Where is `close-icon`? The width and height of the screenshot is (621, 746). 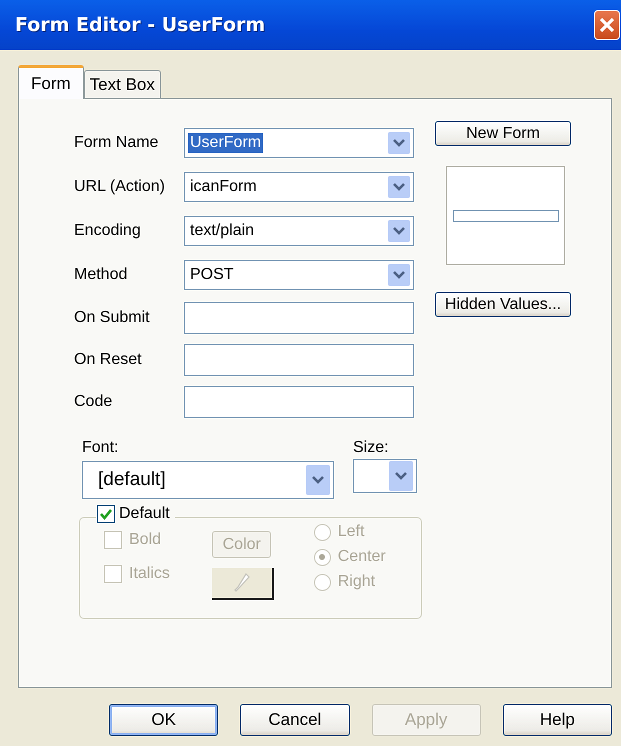
close-icon is located at coordinates (607, 25).